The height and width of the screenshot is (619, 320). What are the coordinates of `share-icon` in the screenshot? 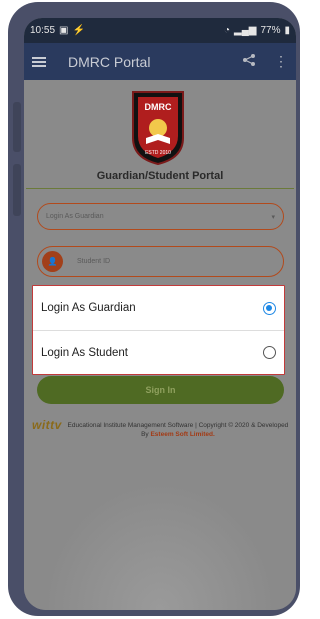 It's located at (249, 61).